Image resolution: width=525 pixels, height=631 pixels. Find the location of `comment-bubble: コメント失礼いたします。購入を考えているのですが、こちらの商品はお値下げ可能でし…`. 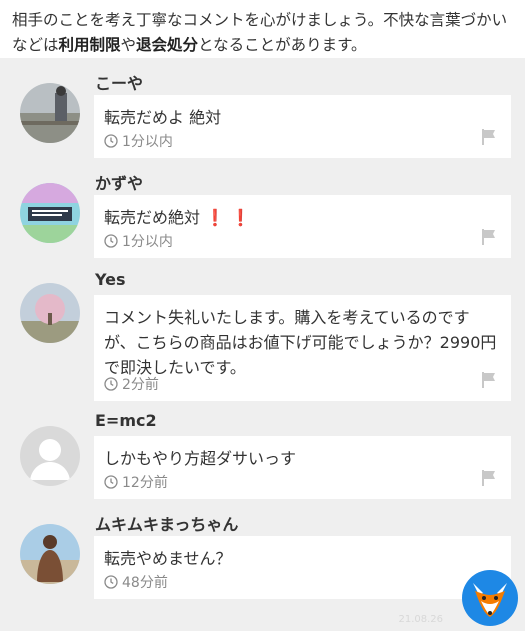

comment-bubble: コメント失礼いたします。購入を考えているのですが、こちらの商品はお値下げ可能でし… is located at coordinates (302, 348).